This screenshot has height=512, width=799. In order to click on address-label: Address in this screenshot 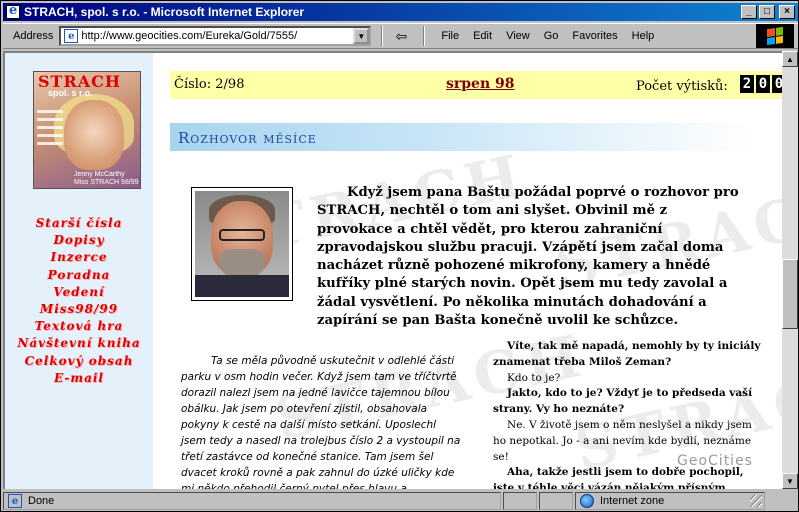, I will do `click(33, 36)`.